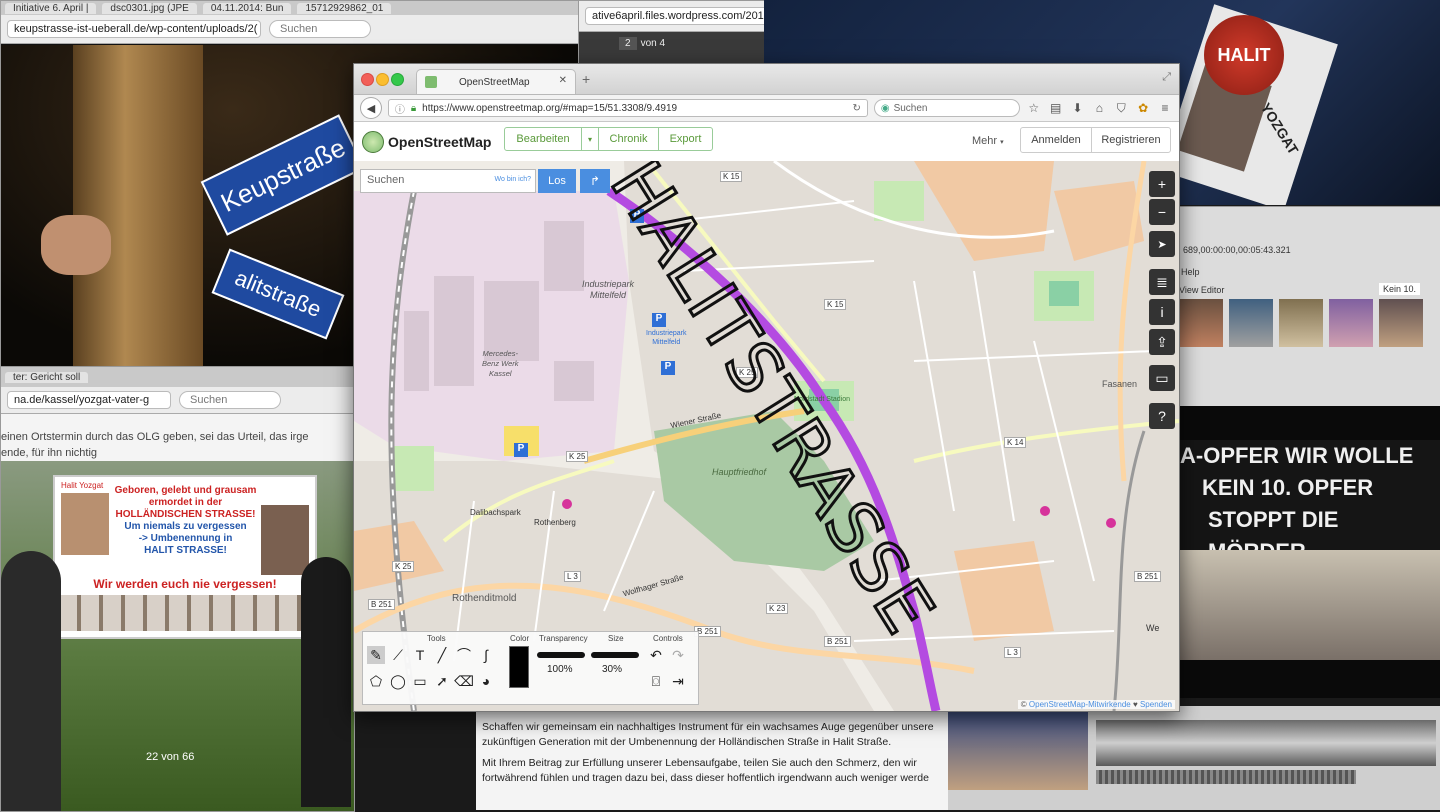  What do you see at coordinates (1080, 704) in the screenshot?
I see `attribution-link: OpenStreetMap-Mitwirkende` at bounding box center [1080, 704].